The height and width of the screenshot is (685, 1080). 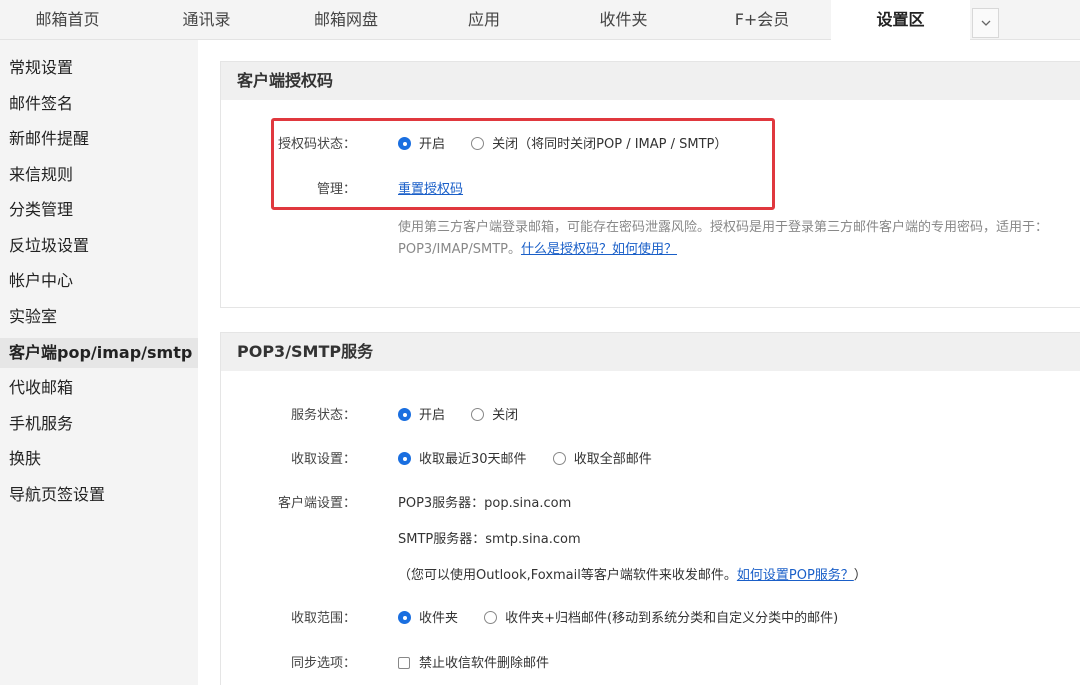 I want to click on service-off-label: 关闭, so click(x=505, y=415).